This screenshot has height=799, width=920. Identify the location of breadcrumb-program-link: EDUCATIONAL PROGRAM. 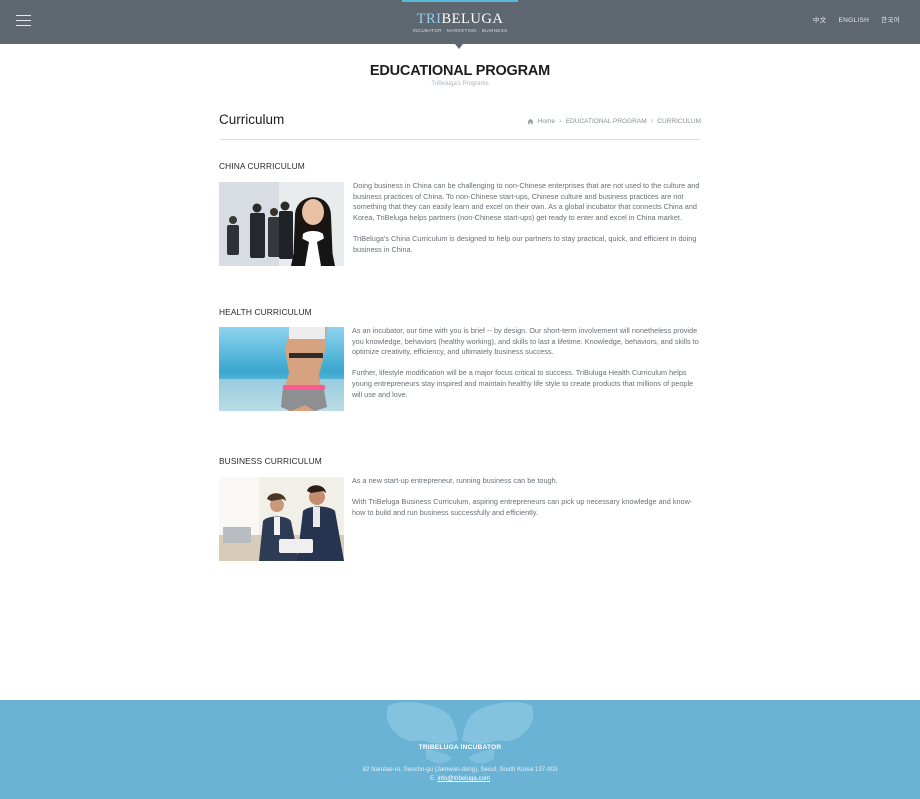
(606, 121).